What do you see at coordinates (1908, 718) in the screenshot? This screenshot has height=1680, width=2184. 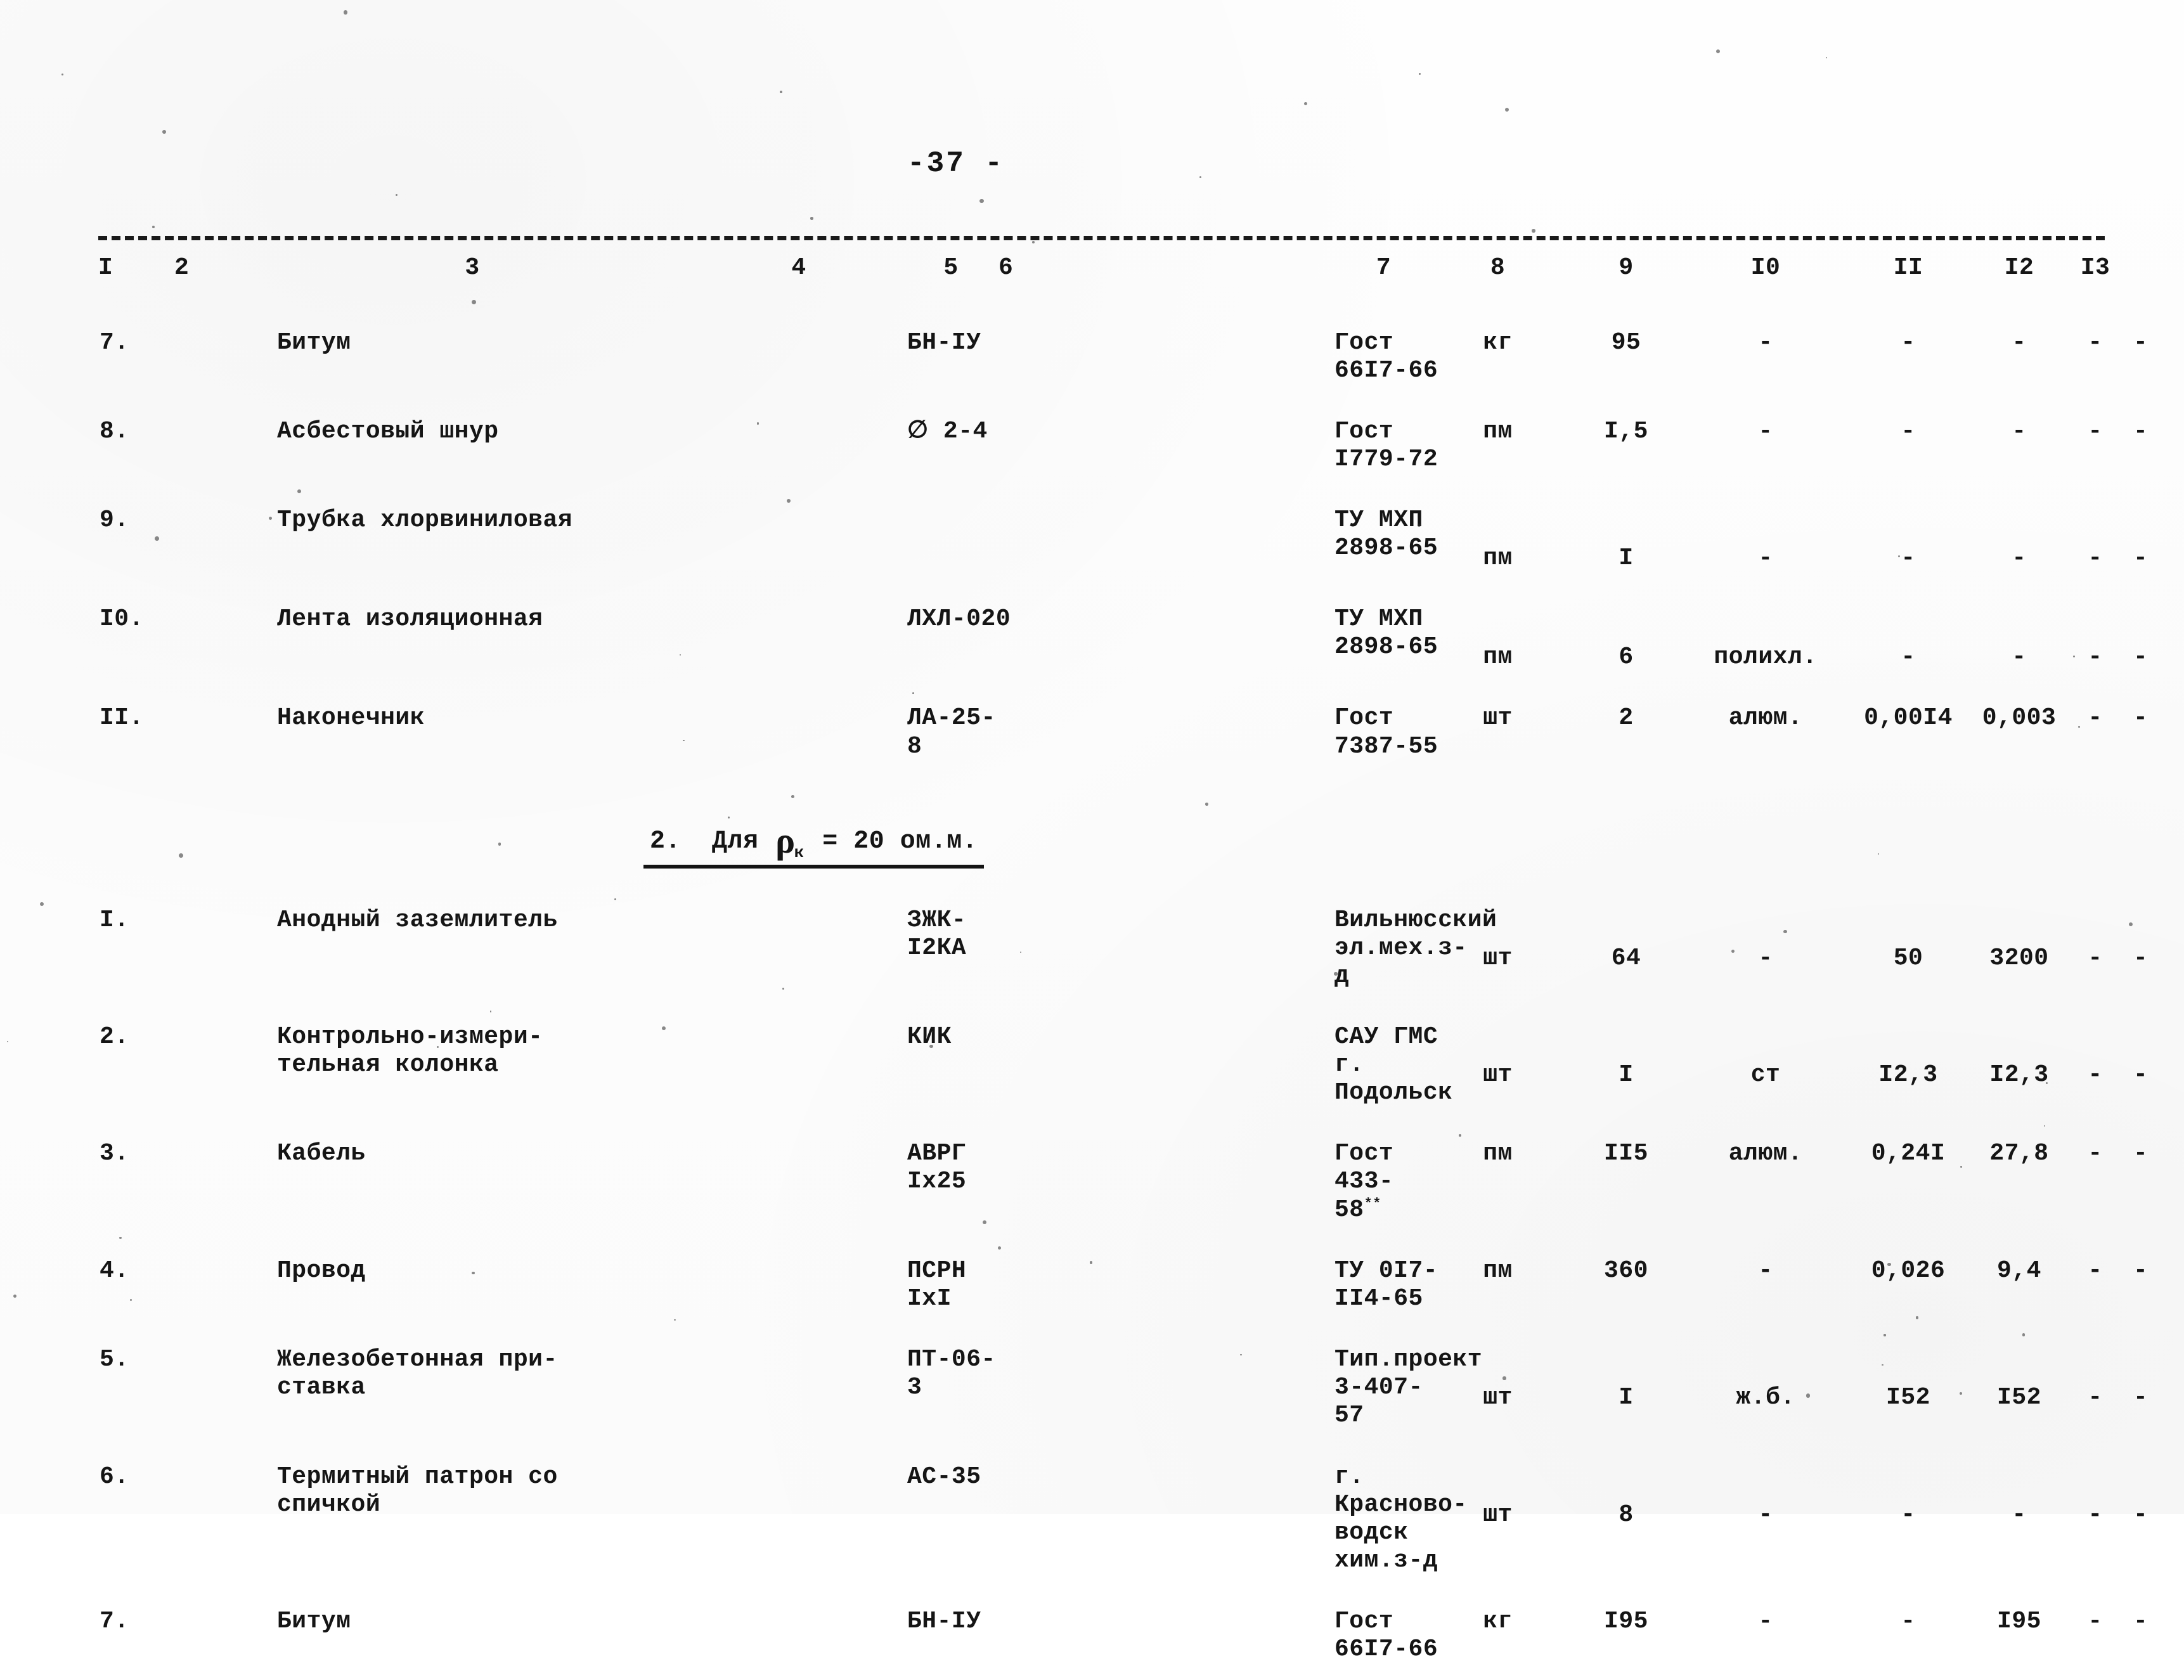 I see `weight-per-unit: 0,00I4` at bounding box center [1908, 718].